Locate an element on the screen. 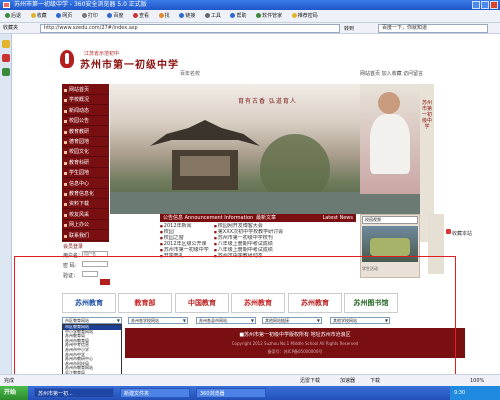 This screenshot has width=500, height=400. toolbar-find-button: 找 is located at coordinates (164, 16).